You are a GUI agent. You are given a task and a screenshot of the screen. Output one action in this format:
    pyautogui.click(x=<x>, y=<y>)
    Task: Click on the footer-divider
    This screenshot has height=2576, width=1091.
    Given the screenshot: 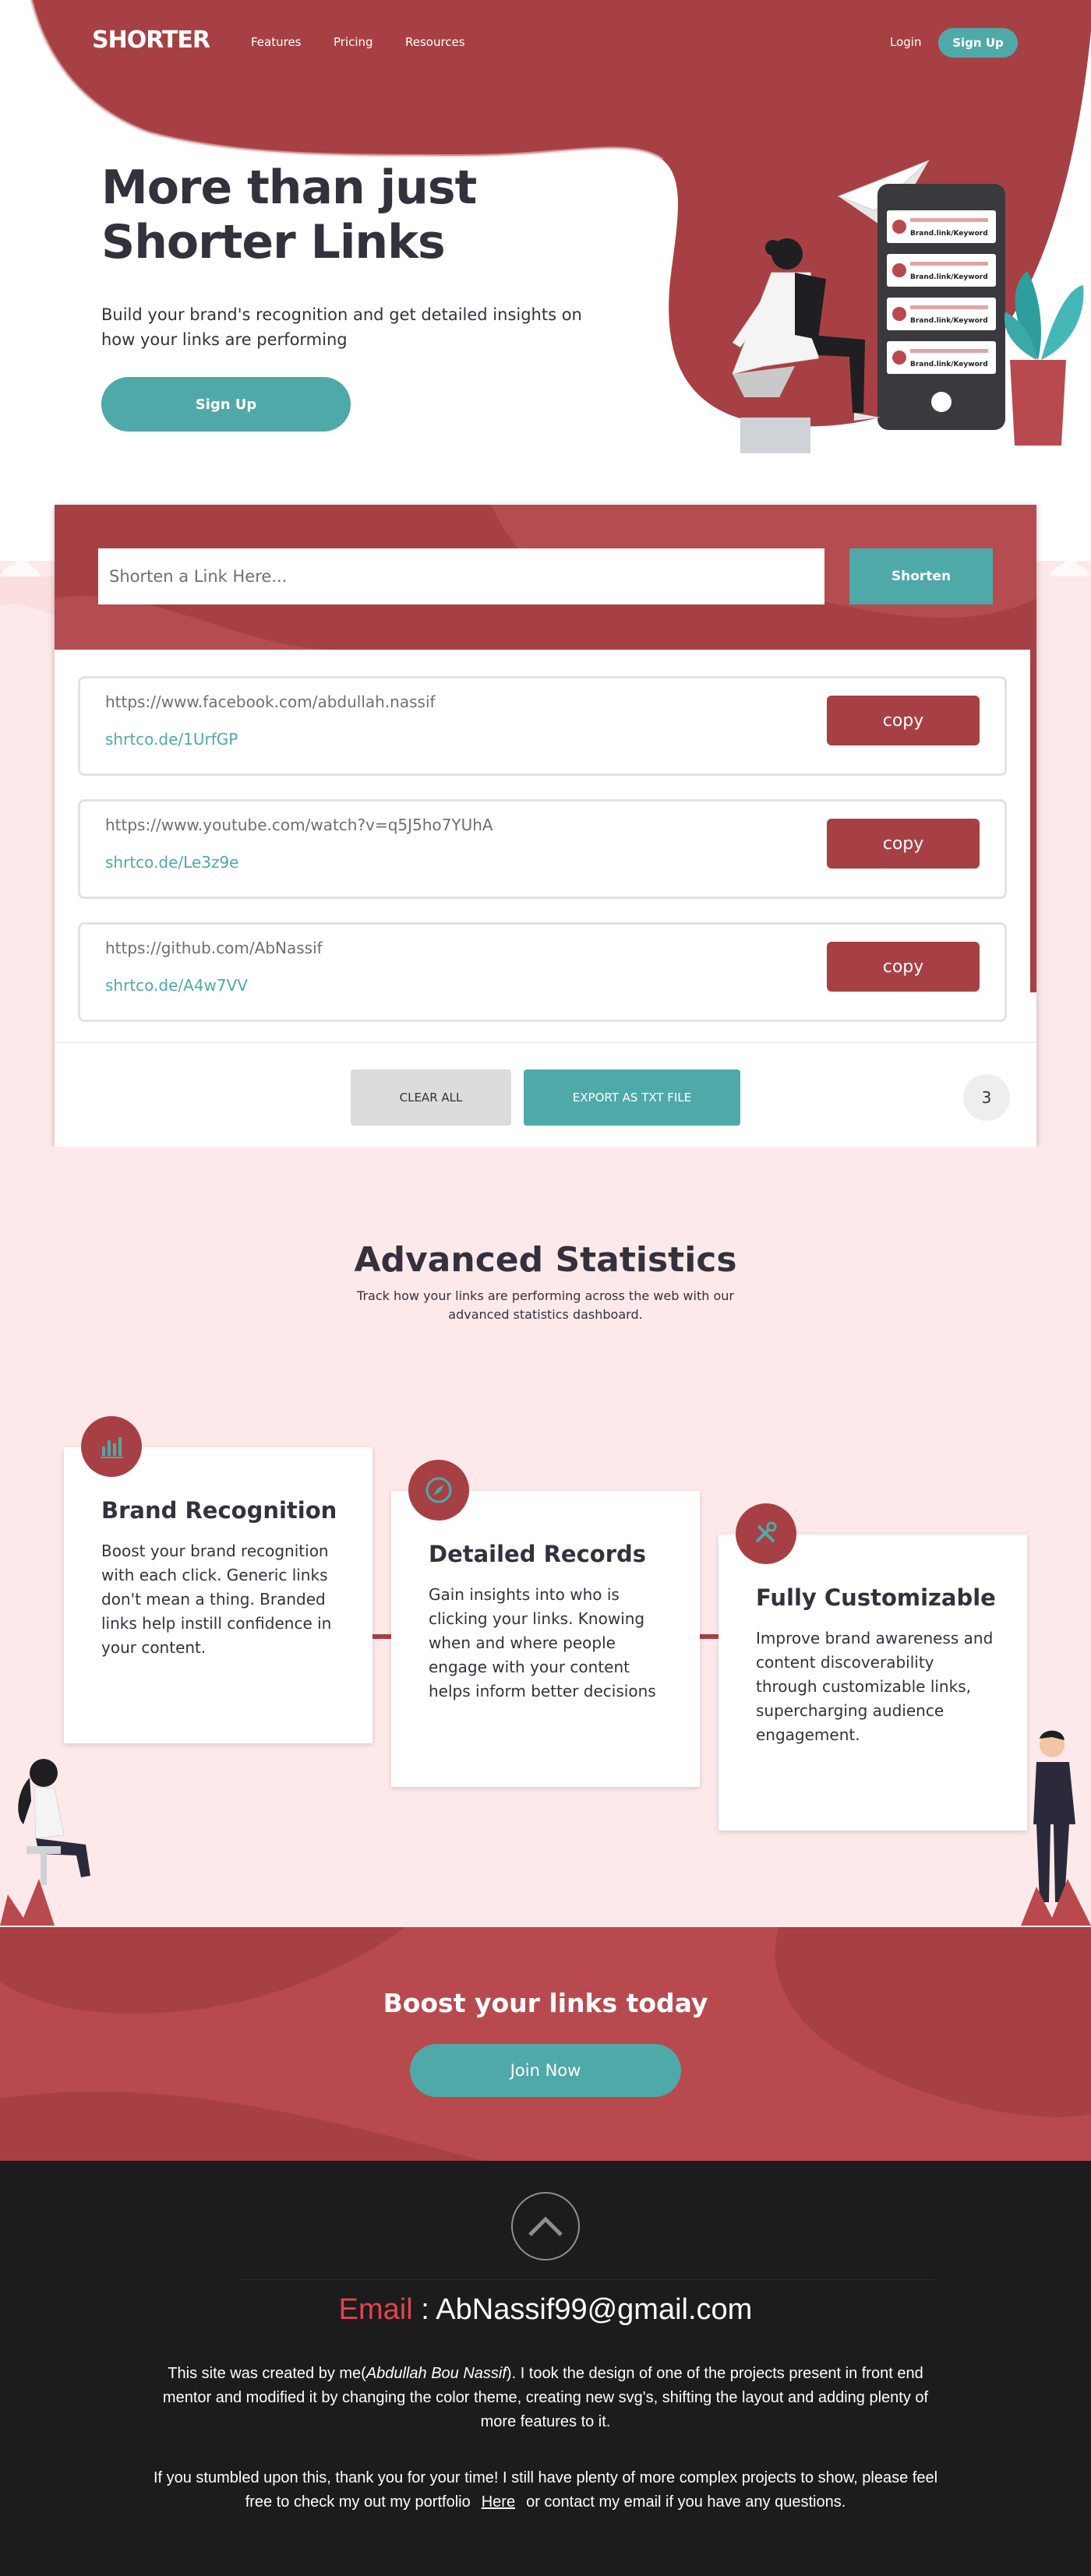 What is the action you would take?
    pyautogui.click(x=588, y=2280)
    